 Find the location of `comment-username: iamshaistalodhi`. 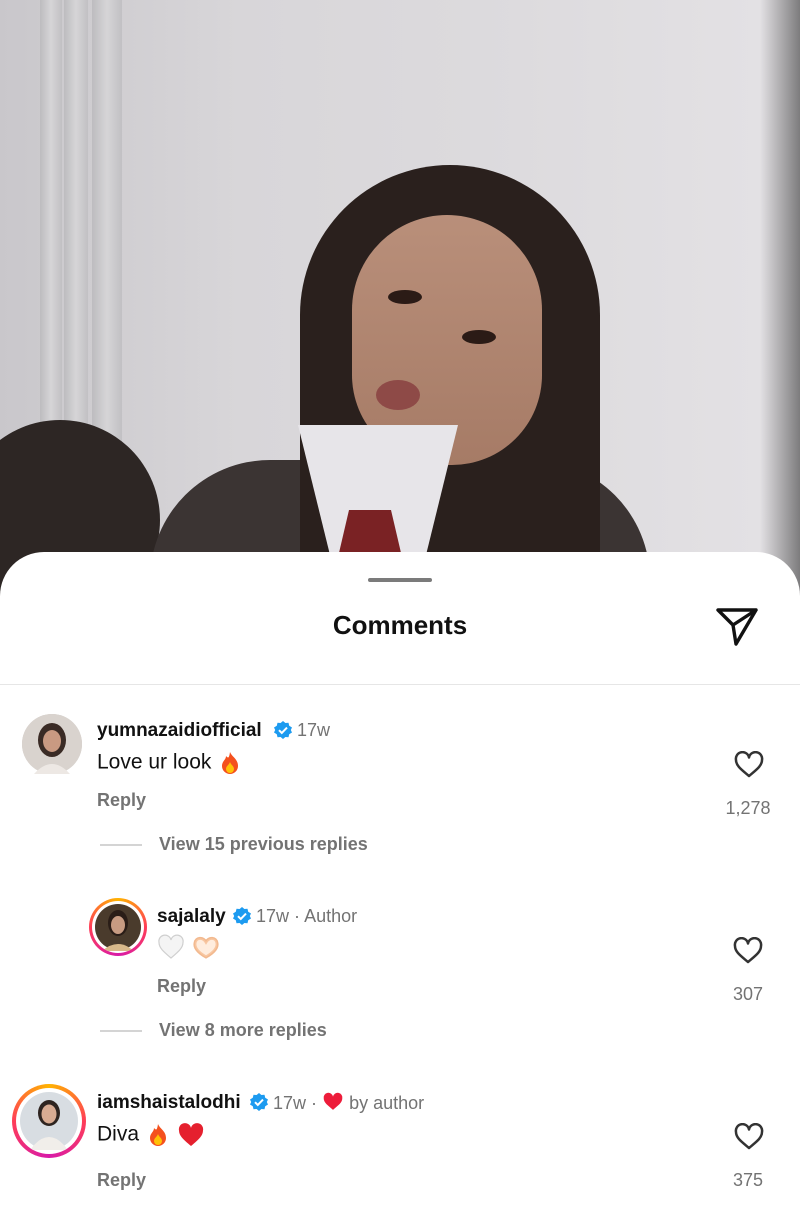

comment-username: iamshaistalodhi is located at coordinates (169, 1103).